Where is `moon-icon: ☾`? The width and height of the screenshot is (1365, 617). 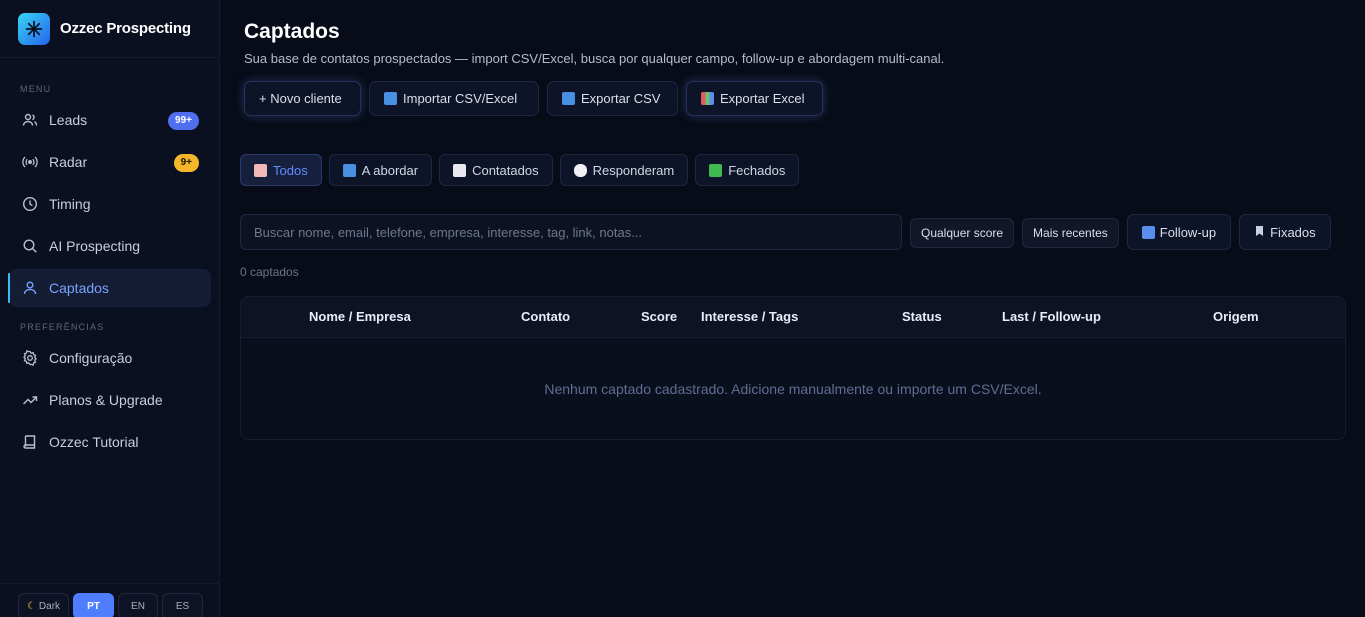 moon-icon: ☾ is located at coordinates (31, 606).